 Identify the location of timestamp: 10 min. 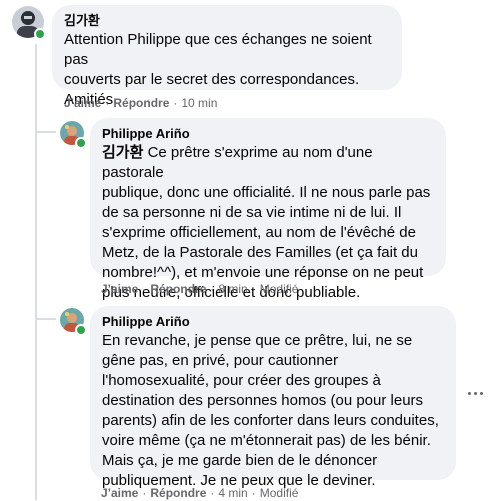
(199, 103).